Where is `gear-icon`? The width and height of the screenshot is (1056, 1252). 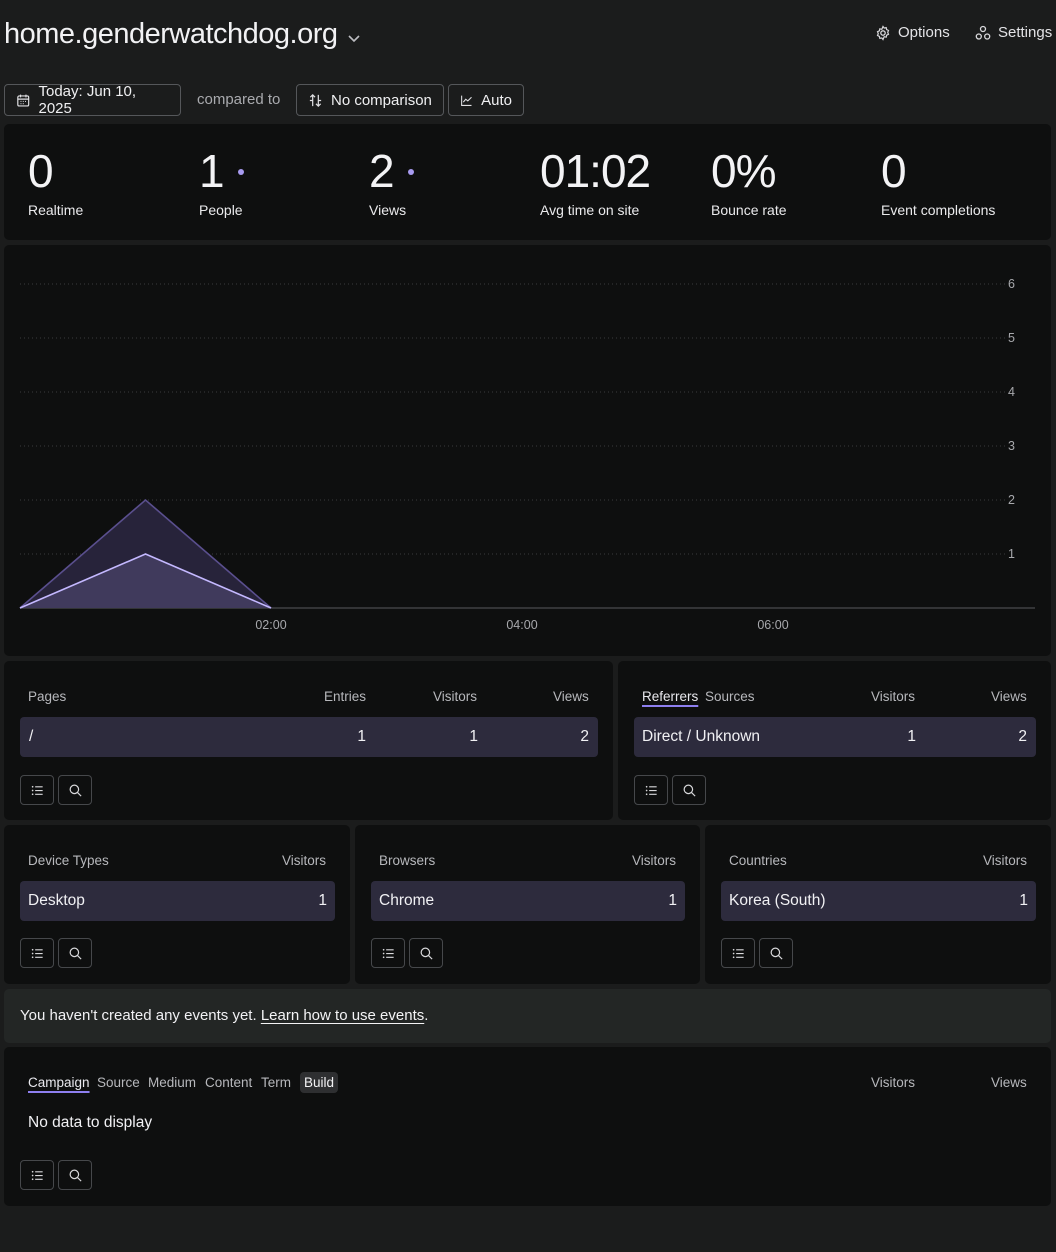
gear-icon is located at coordinates (883, 32).